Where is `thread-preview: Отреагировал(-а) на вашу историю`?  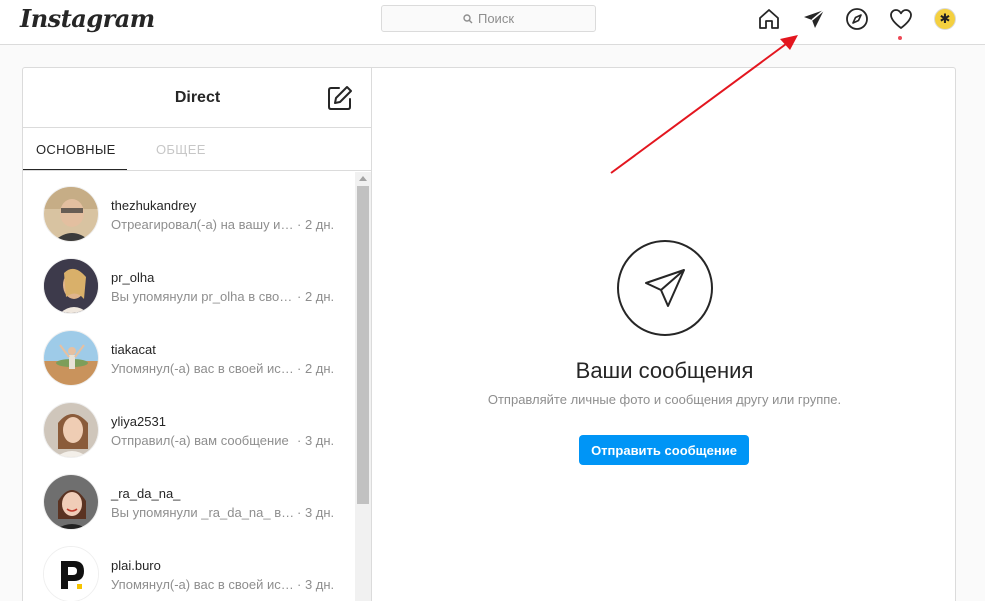 thread-preview: Отреагировал(-а) на вашу историю is located at coordinates (203, 224).